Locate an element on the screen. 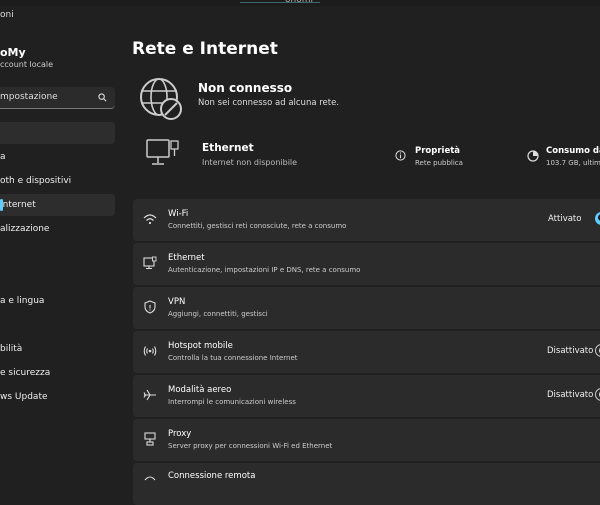 This screenshot has width=600, height=505. sidebar-item-bluetooth: oth e dispositivi is located at coordinates (57, 181).